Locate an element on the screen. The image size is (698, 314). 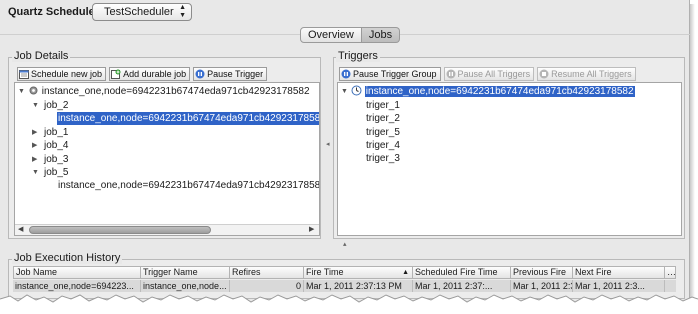
pause-trigger-group-label: Pause Trigger Group is located at coordinates (395, 74).